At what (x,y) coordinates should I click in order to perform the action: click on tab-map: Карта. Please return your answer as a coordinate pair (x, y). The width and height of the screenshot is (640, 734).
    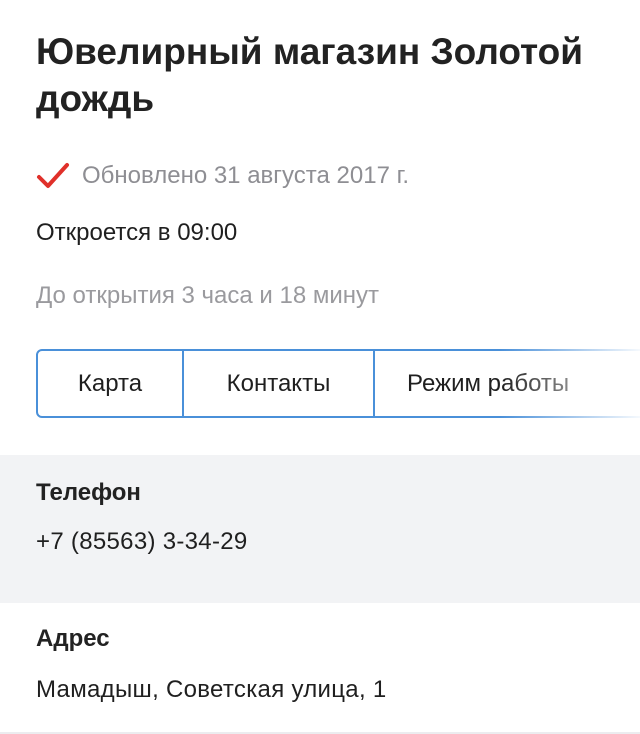
    Looking at the image, I should click on (110, 383).